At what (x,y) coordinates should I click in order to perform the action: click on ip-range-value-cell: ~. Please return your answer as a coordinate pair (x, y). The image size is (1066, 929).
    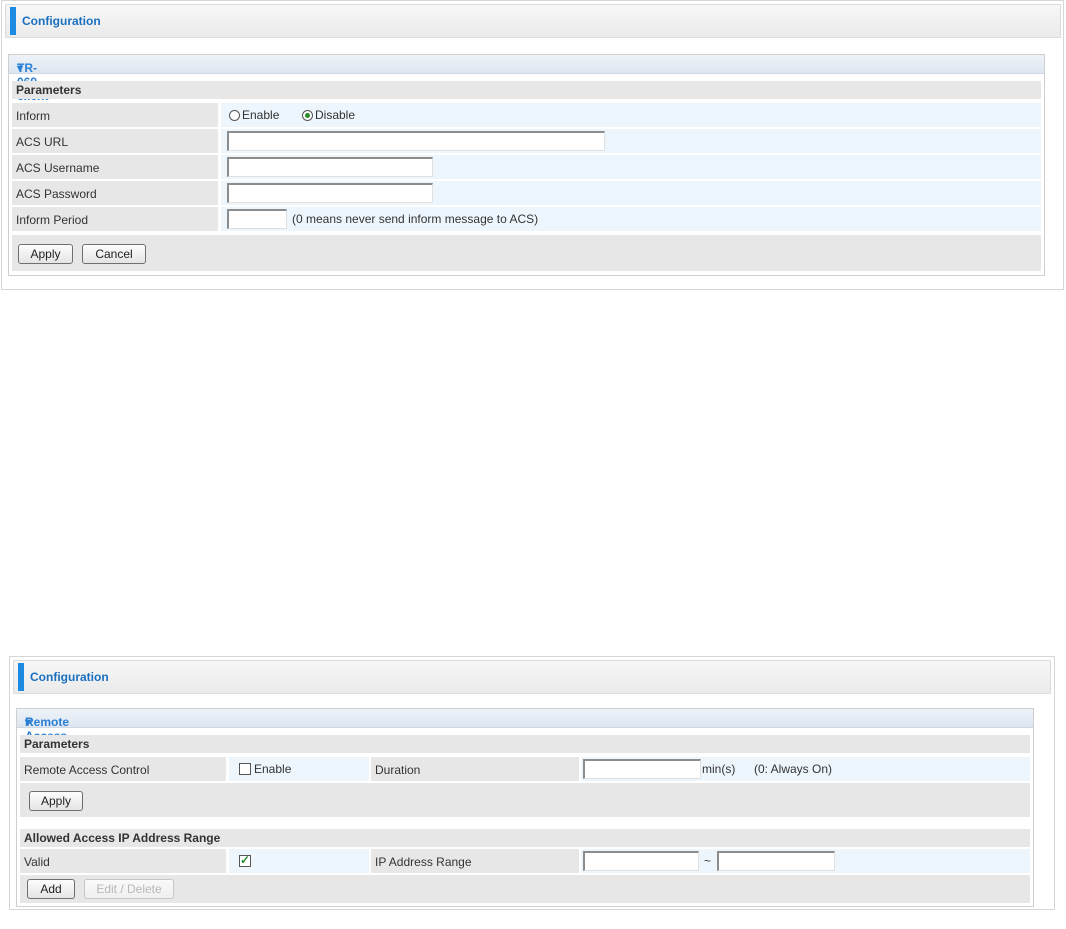
    Looking at the image, I should click on (805, 861).